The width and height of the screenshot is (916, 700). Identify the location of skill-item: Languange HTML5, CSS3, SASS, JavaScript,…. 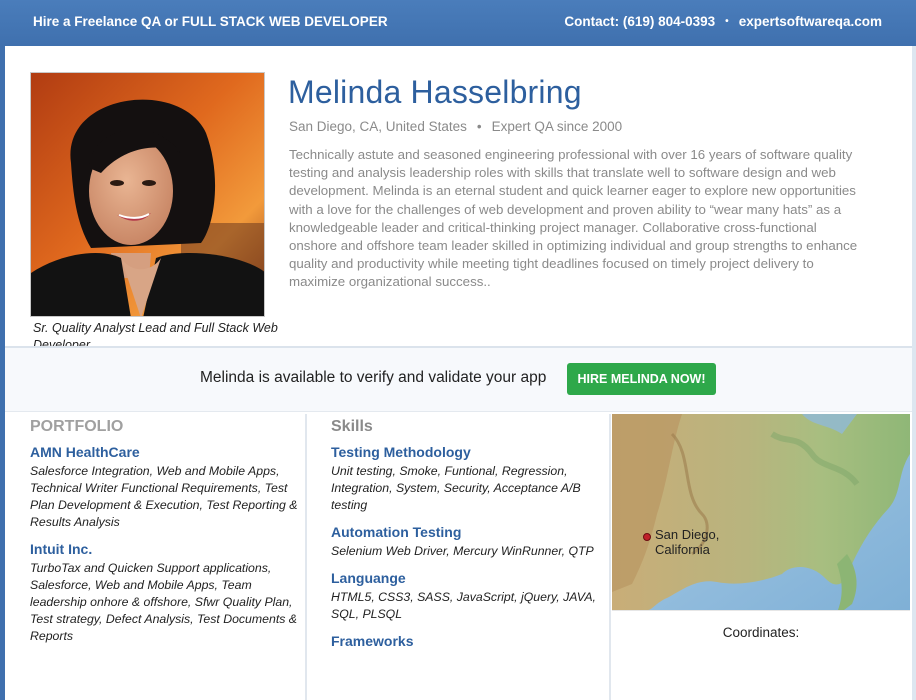
(468, 596).